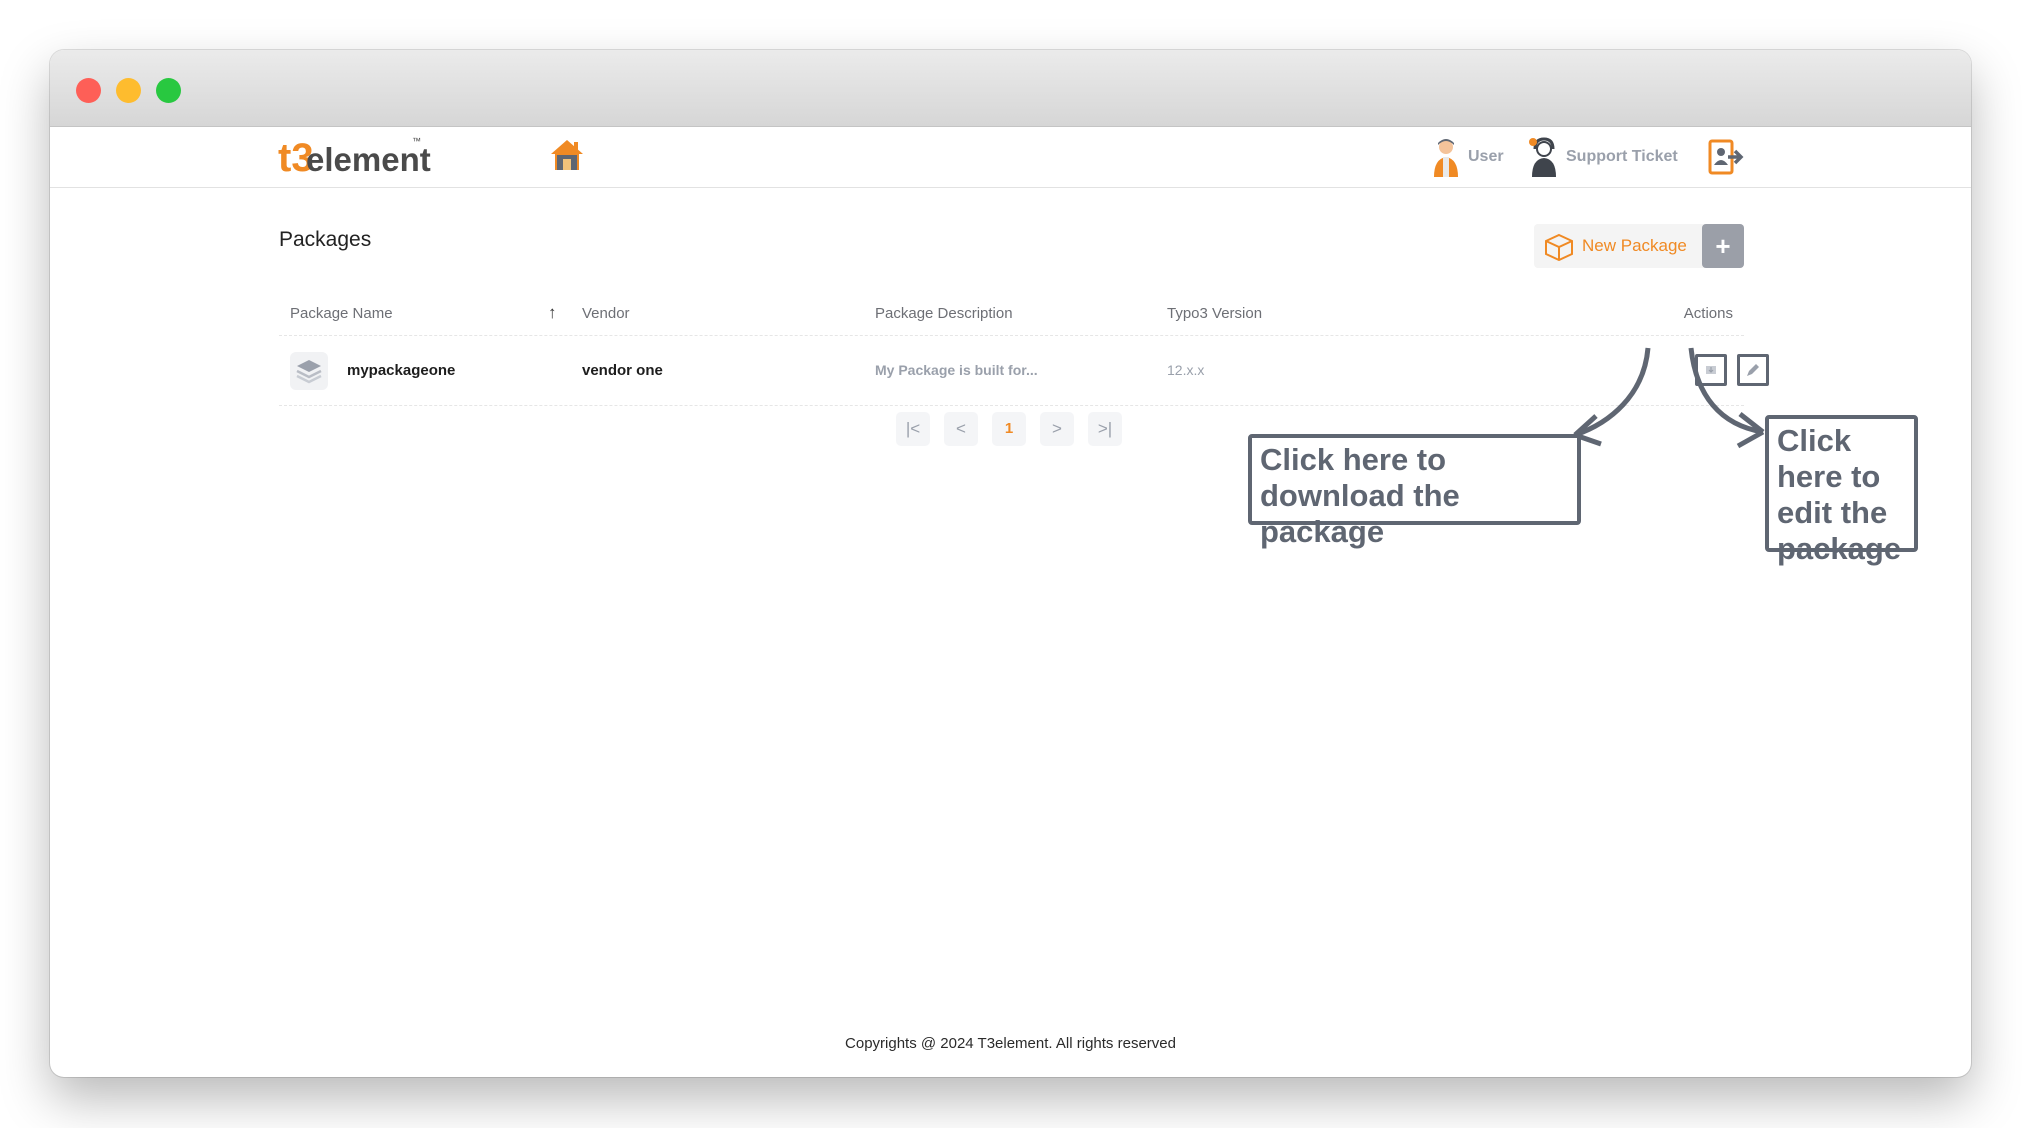 The width and height of the screenshot is (2022, 1128). Describe the element at coordinates (1544, 157) in the screenshot. I see `support-agent-icon` at that location.